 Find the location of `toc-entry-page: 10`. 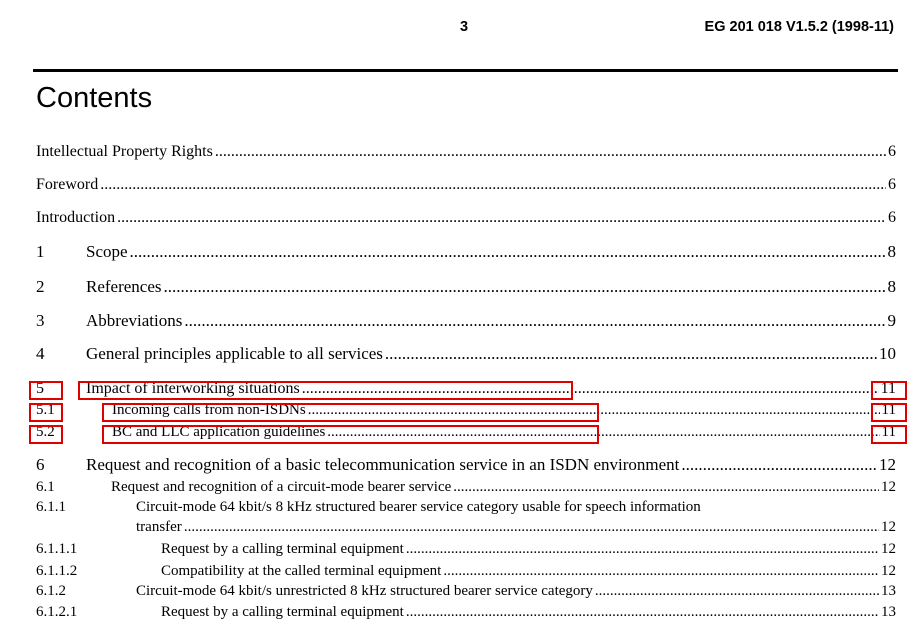

toc-entry-page: 10 is located at coordinates (887, 353).